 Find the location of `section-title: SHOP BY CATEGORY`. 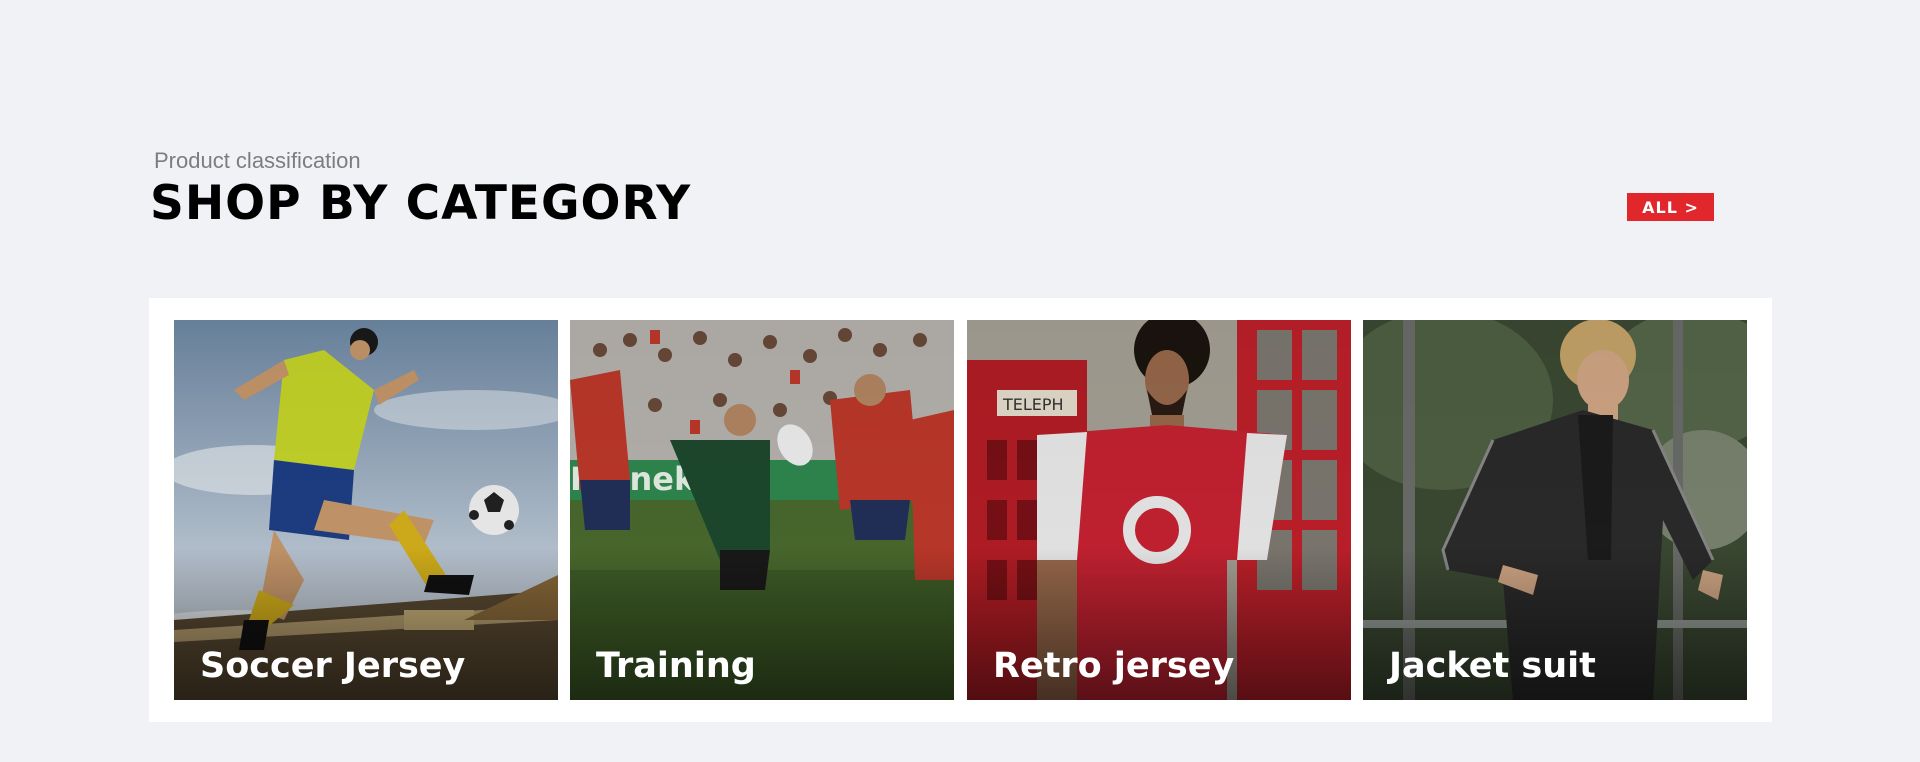

section-title: SHOP BY CATEGORY is located at coordinates (421, 203).